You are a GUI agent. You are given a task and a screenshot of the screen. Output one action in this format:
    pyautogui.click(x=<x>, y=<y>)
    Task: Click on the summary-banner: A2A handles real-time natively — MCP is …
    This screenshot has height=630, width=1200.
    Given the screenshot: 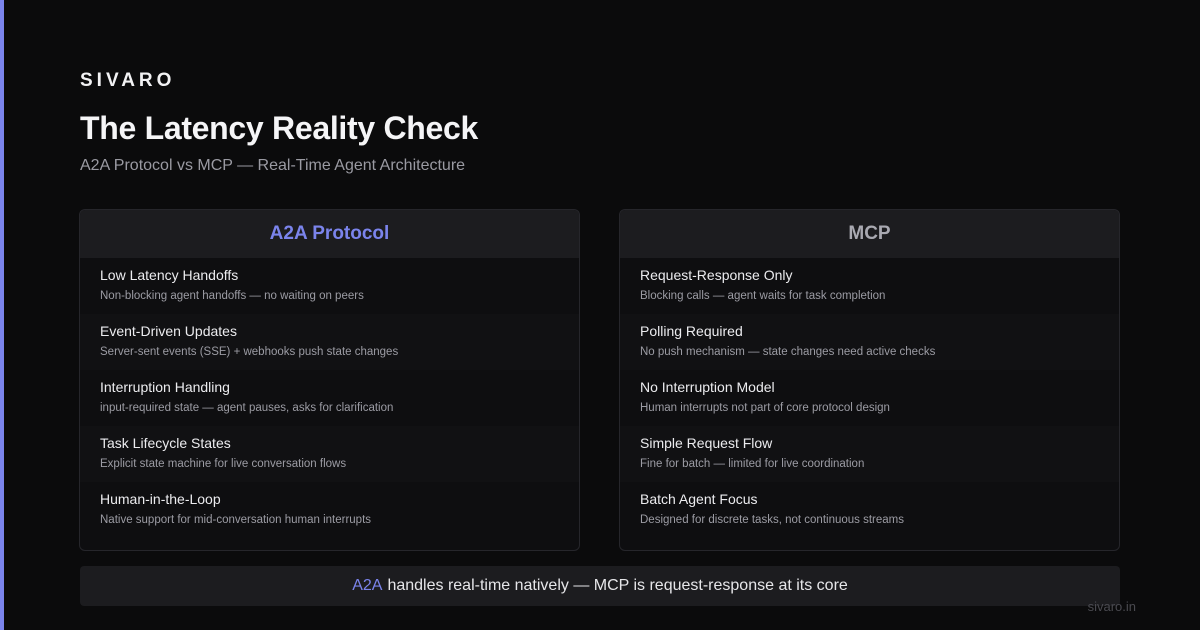 What is the action you would take?
    pyautogui.click(x=600, y=586)
    